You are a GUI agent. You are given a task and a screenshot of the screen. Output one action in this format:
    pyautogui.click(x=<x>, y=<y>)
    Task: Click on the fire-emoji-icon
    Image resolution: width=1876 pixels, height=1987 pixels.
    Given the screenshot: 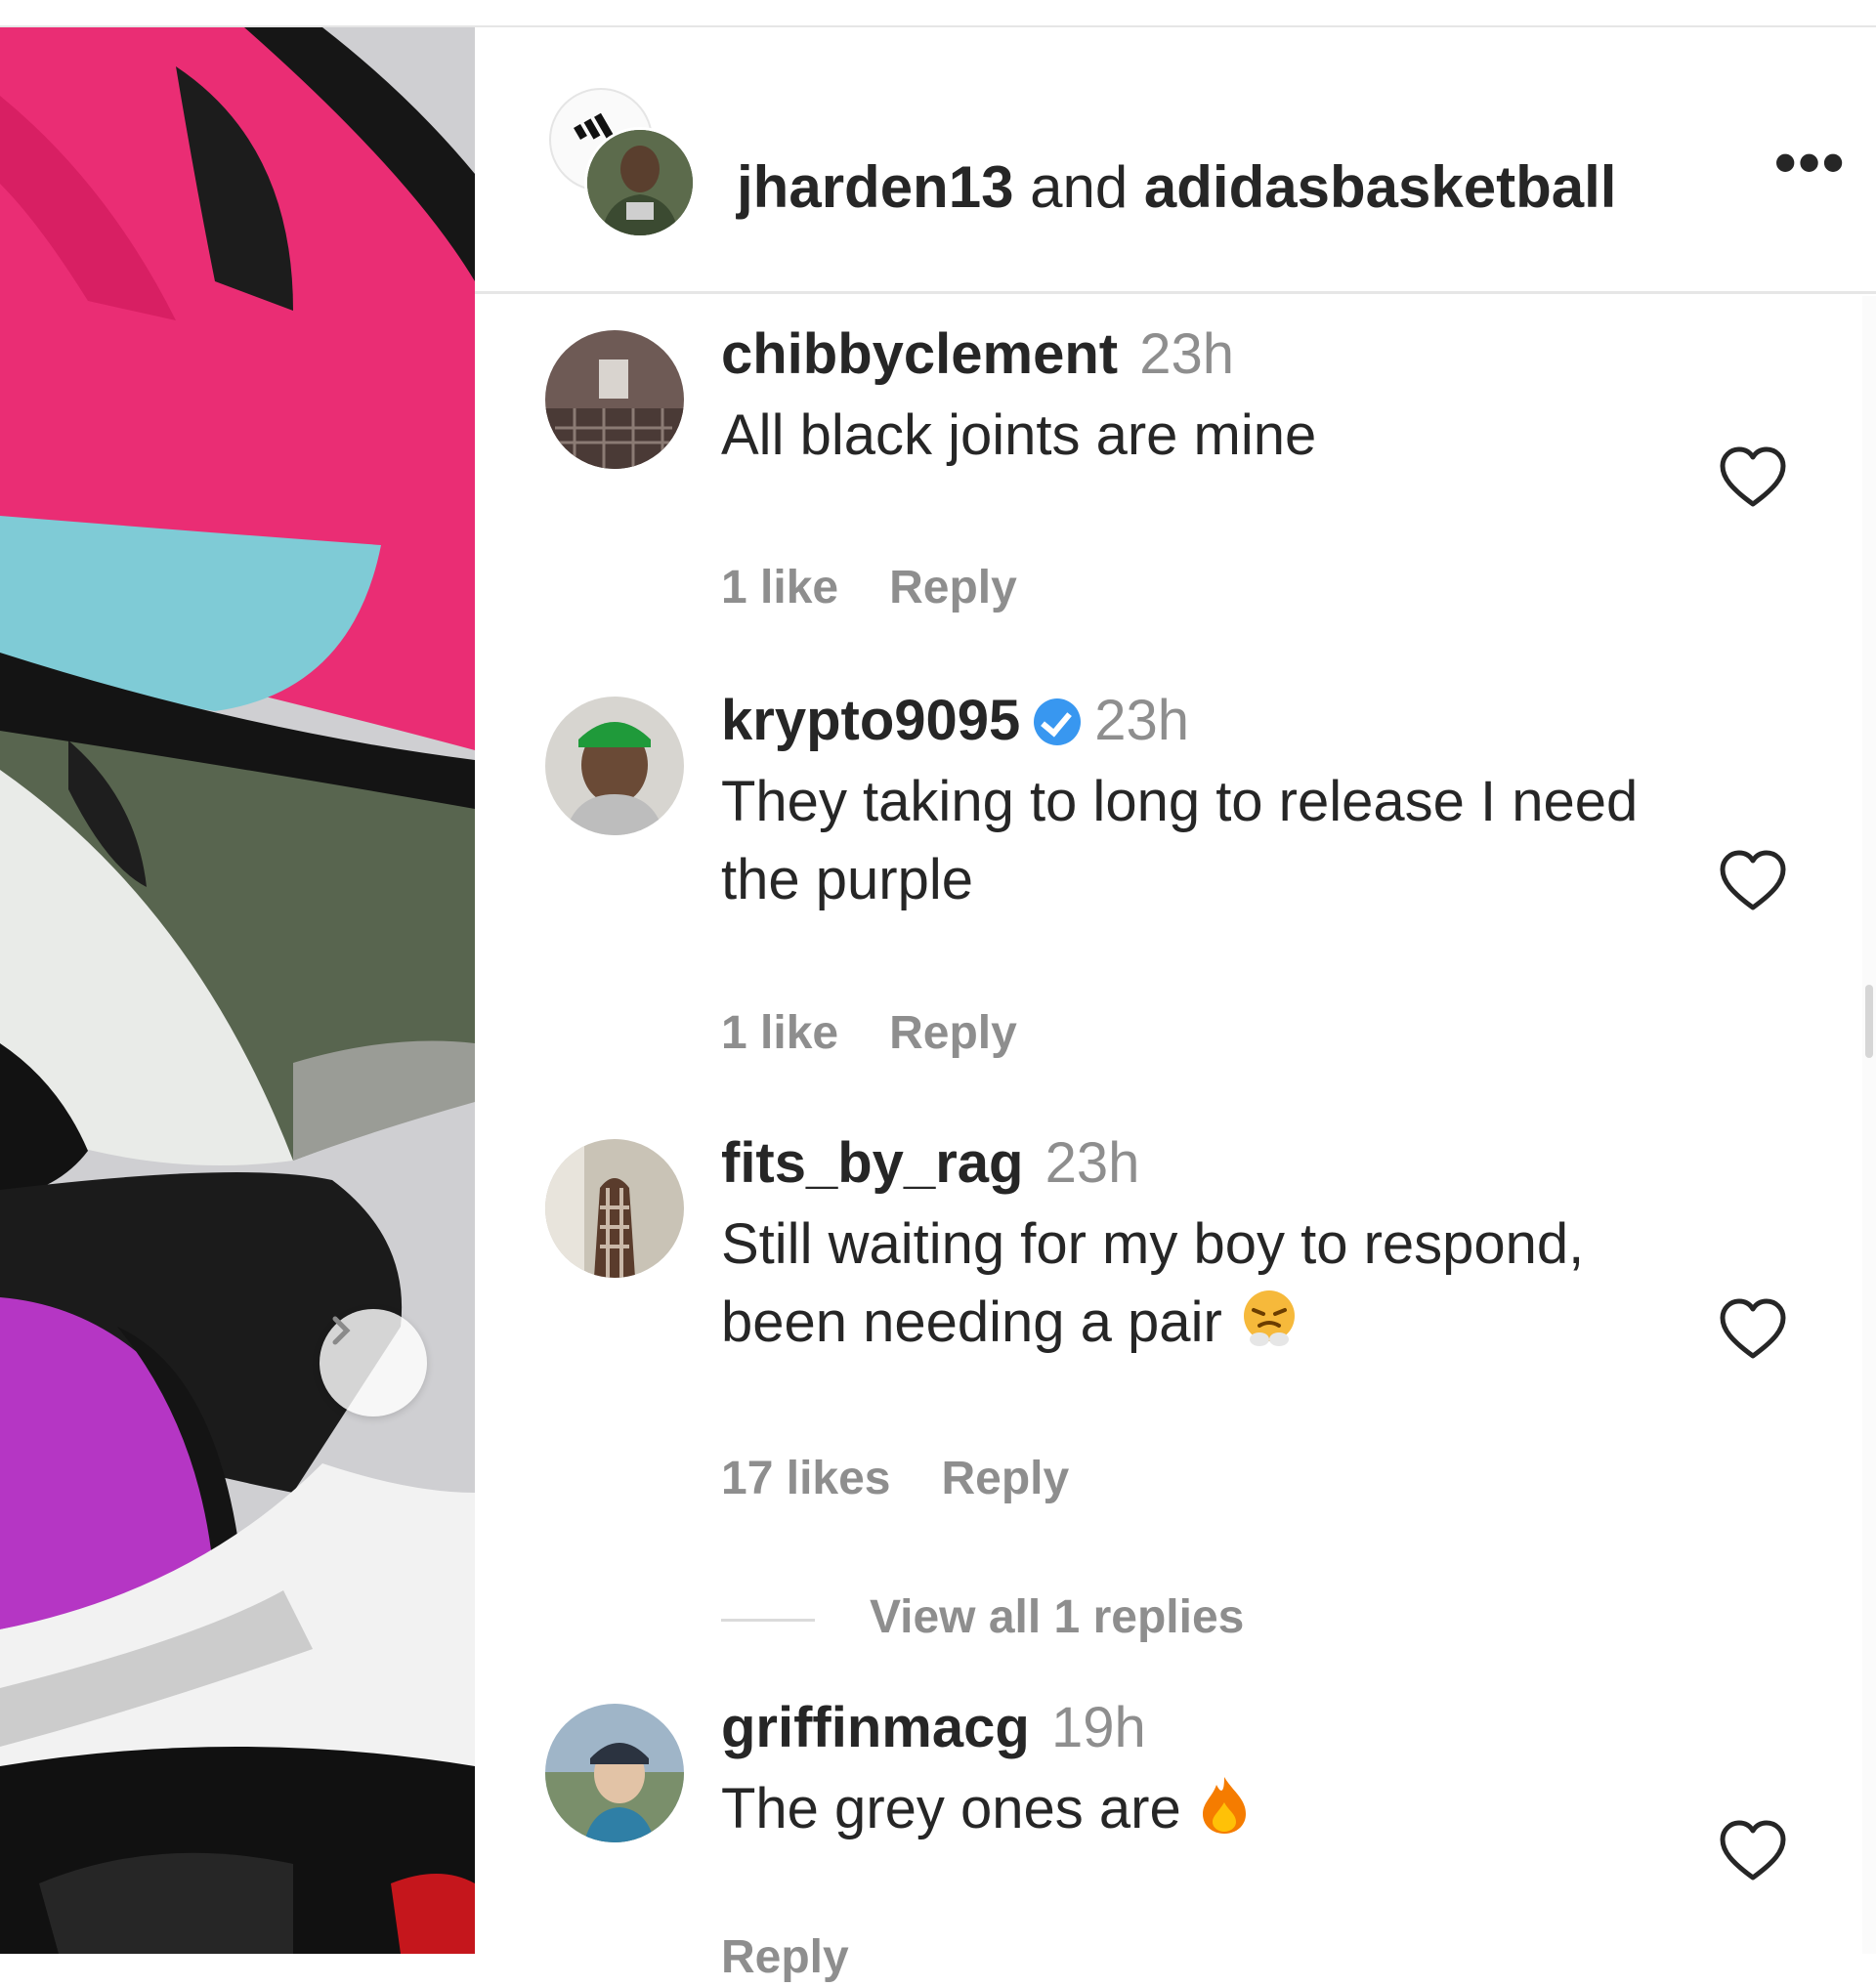 What is the action you would take?
    pyautogui.click(x=1224, y=1806)
    